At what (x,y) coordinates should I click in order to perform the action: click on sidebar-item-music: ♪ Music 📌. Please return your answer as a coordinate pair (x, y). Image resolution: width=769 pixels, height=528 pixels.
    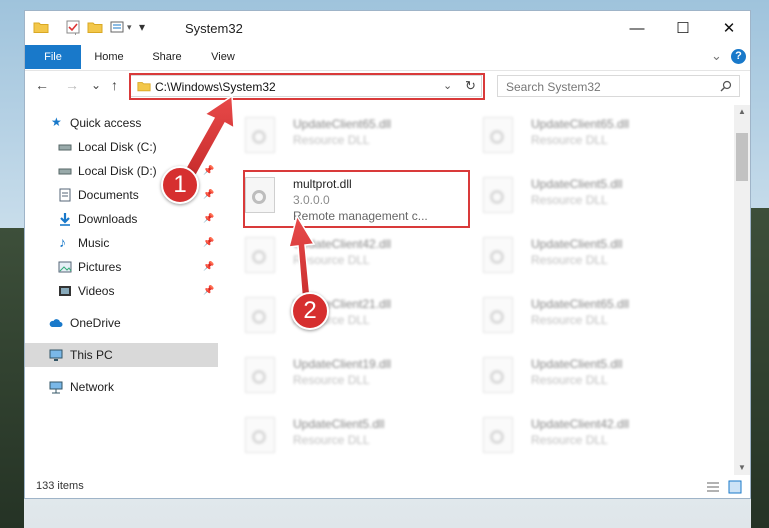
    Looking at the image, I should click on (121, 243).